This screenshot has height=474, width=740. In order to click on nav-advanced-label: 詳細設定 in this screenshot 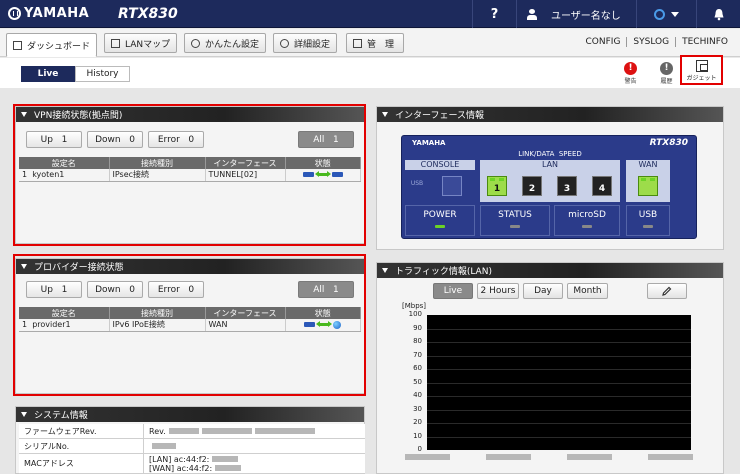, I will do `click(312, 44)`.